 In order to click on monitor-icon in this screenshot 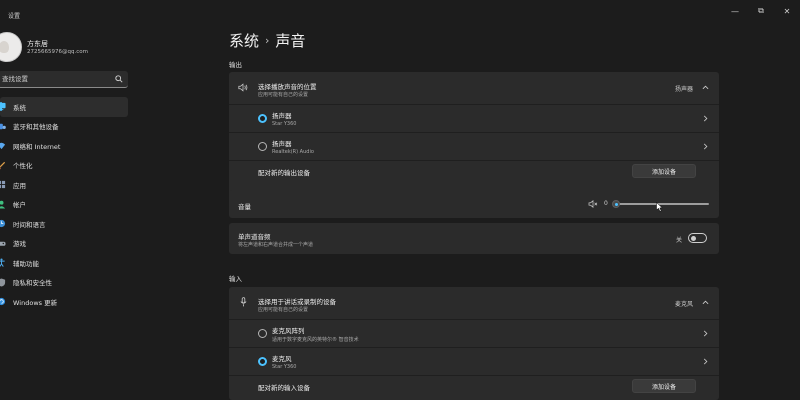, I will do `click(3, 106)`.